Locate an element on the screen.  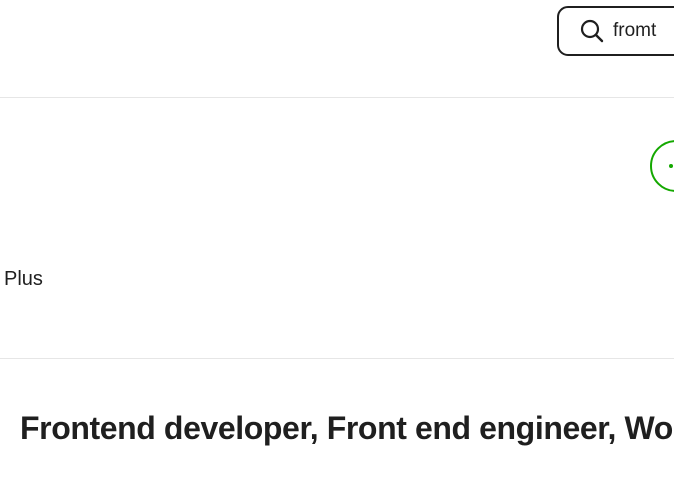
search-icon is located at coordinates (592, 31).